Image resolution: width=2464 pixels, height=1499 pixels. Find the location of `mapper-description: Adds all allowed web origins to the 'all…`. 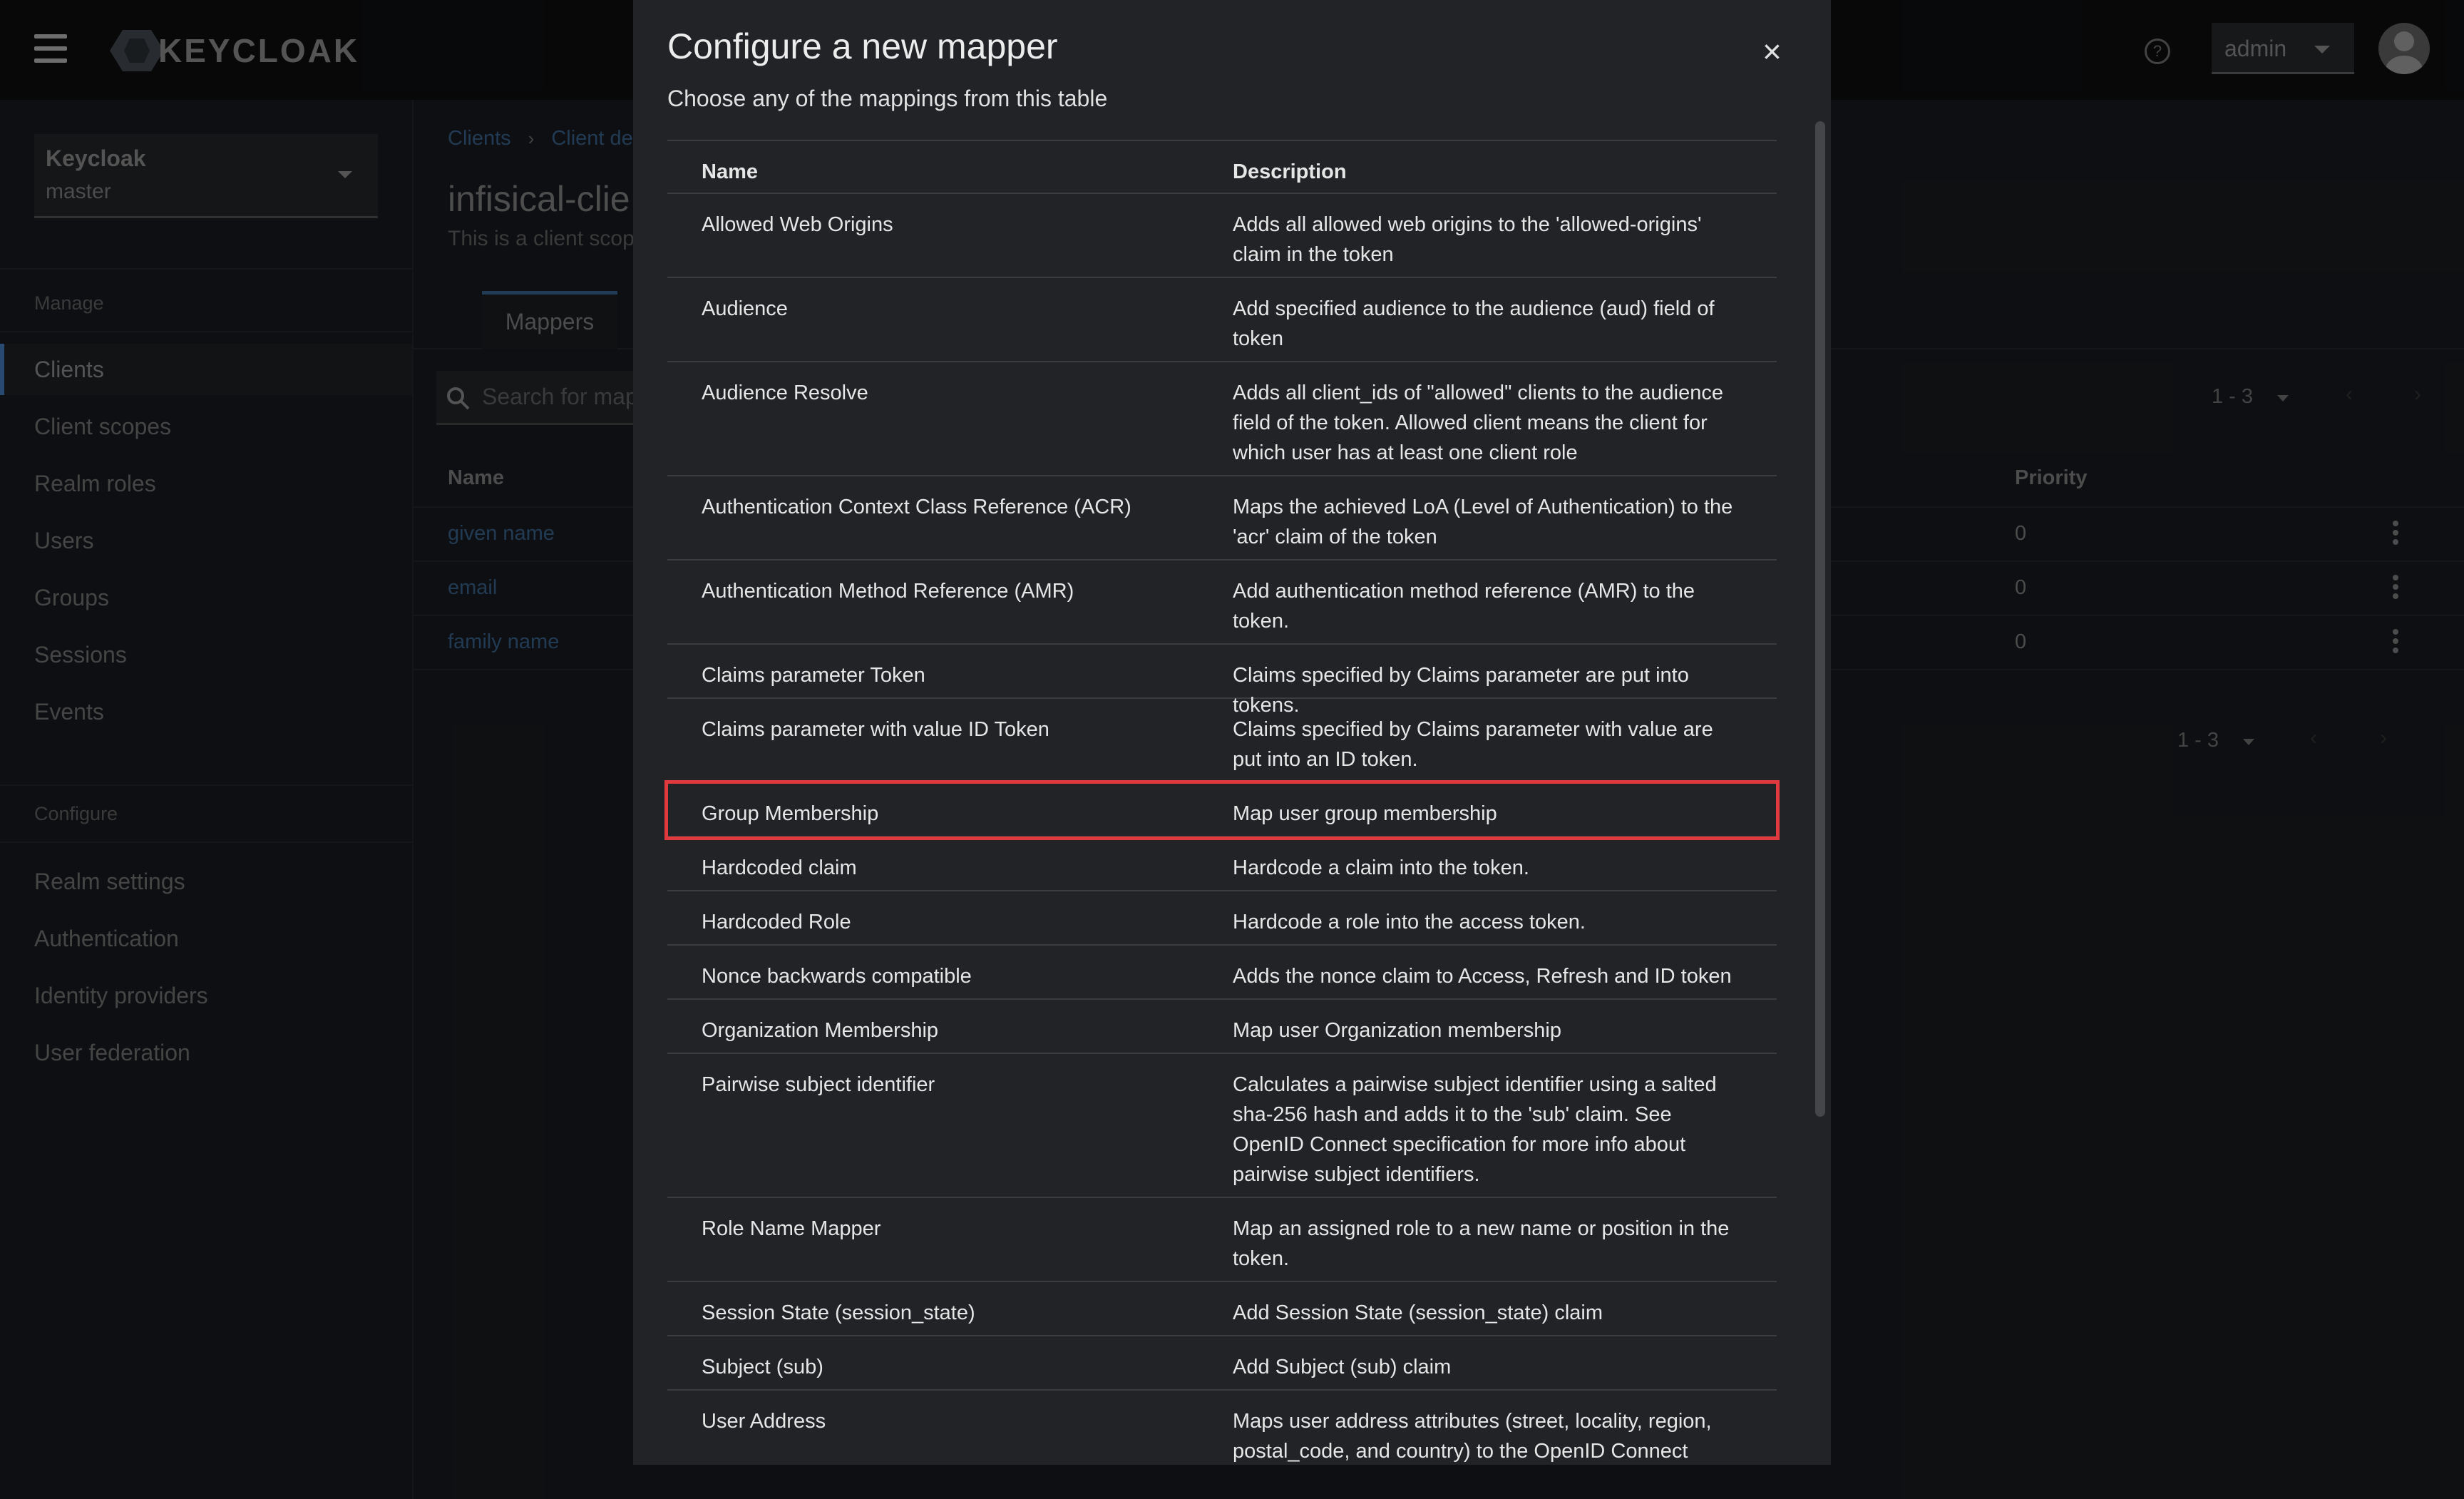

mapper-description: Adds all allowed web origins to the 'all… is located at coordinates (1467, 239).